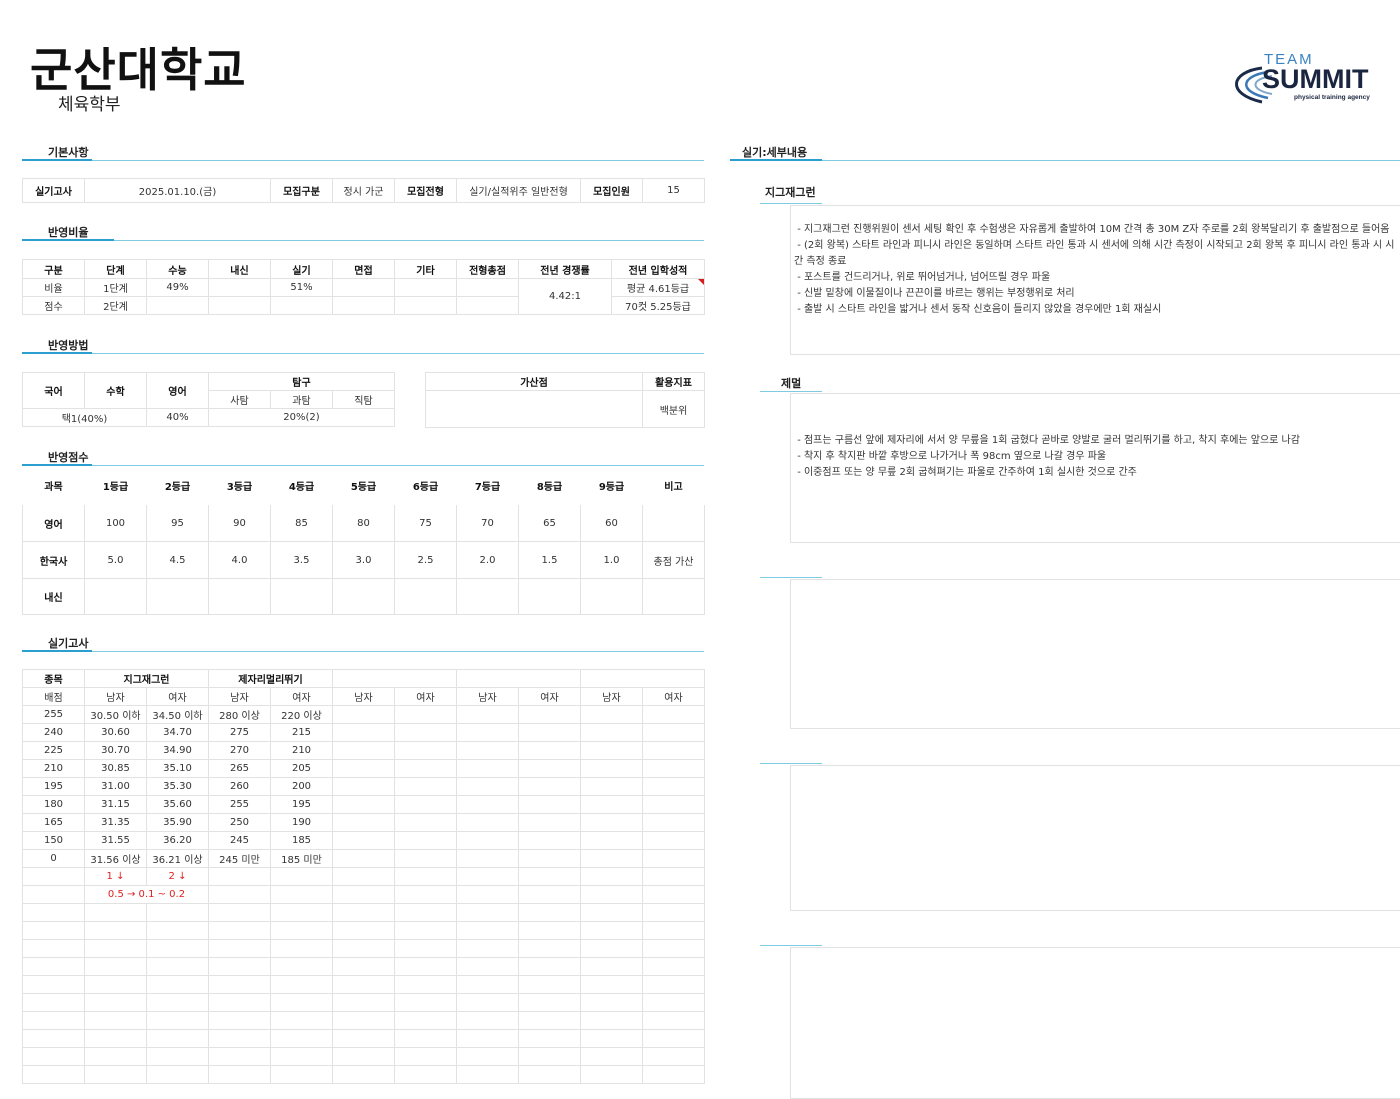 The image size is (1400, 1099). I want to click on practical-score: 165, so click(53, 822).